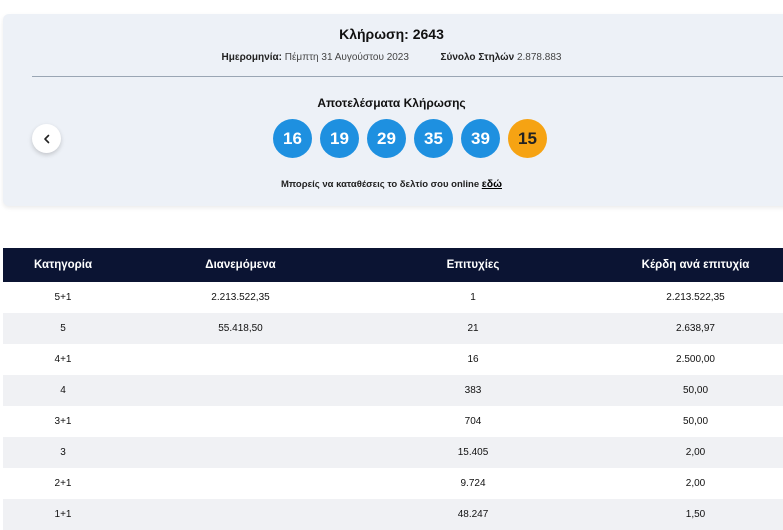 This screenshot has height=530, width=783. What do you see at coordinates (539, 57) in the screenshot?
I see `columns-value: 2.878.883` at bounding box center [539, 57].